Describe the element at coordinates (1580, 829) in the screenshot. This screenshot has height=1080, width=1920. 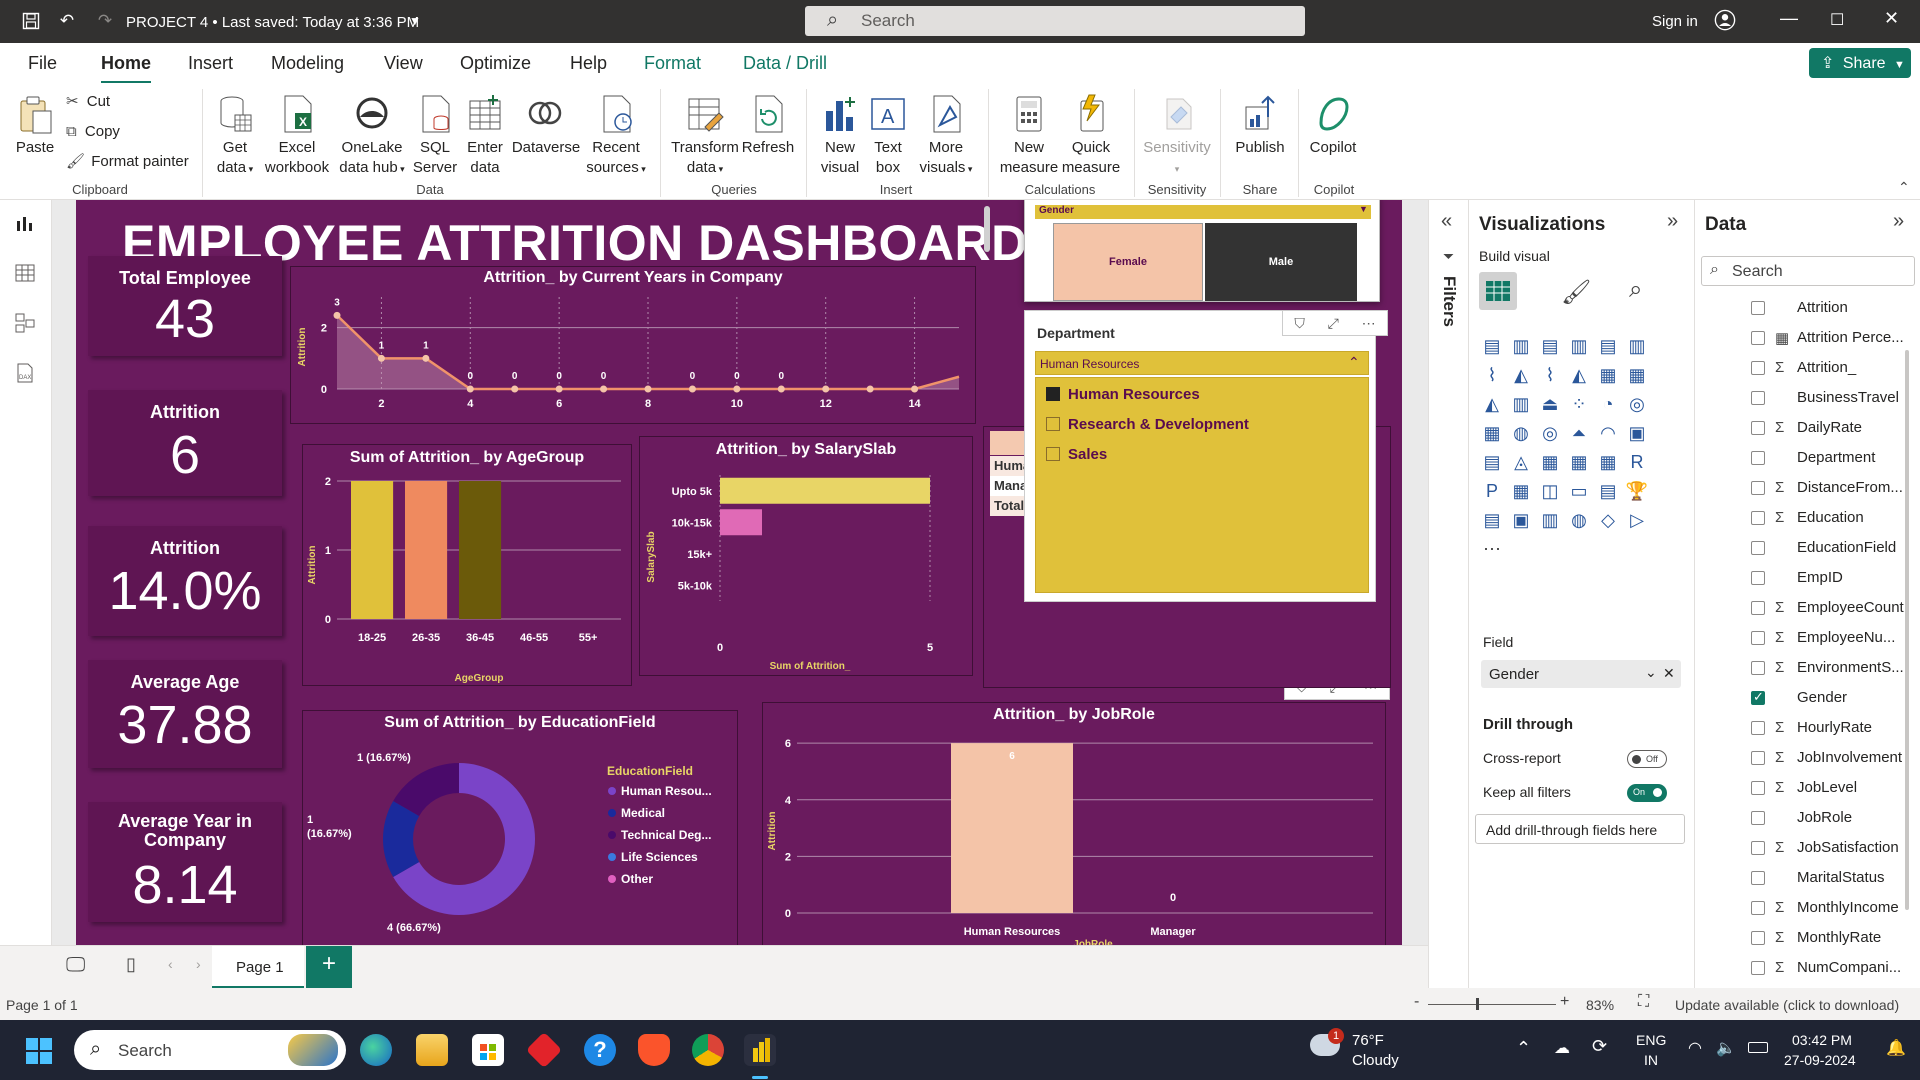
I see `add-drill-through-field: Add drill-through fields here` at that location.